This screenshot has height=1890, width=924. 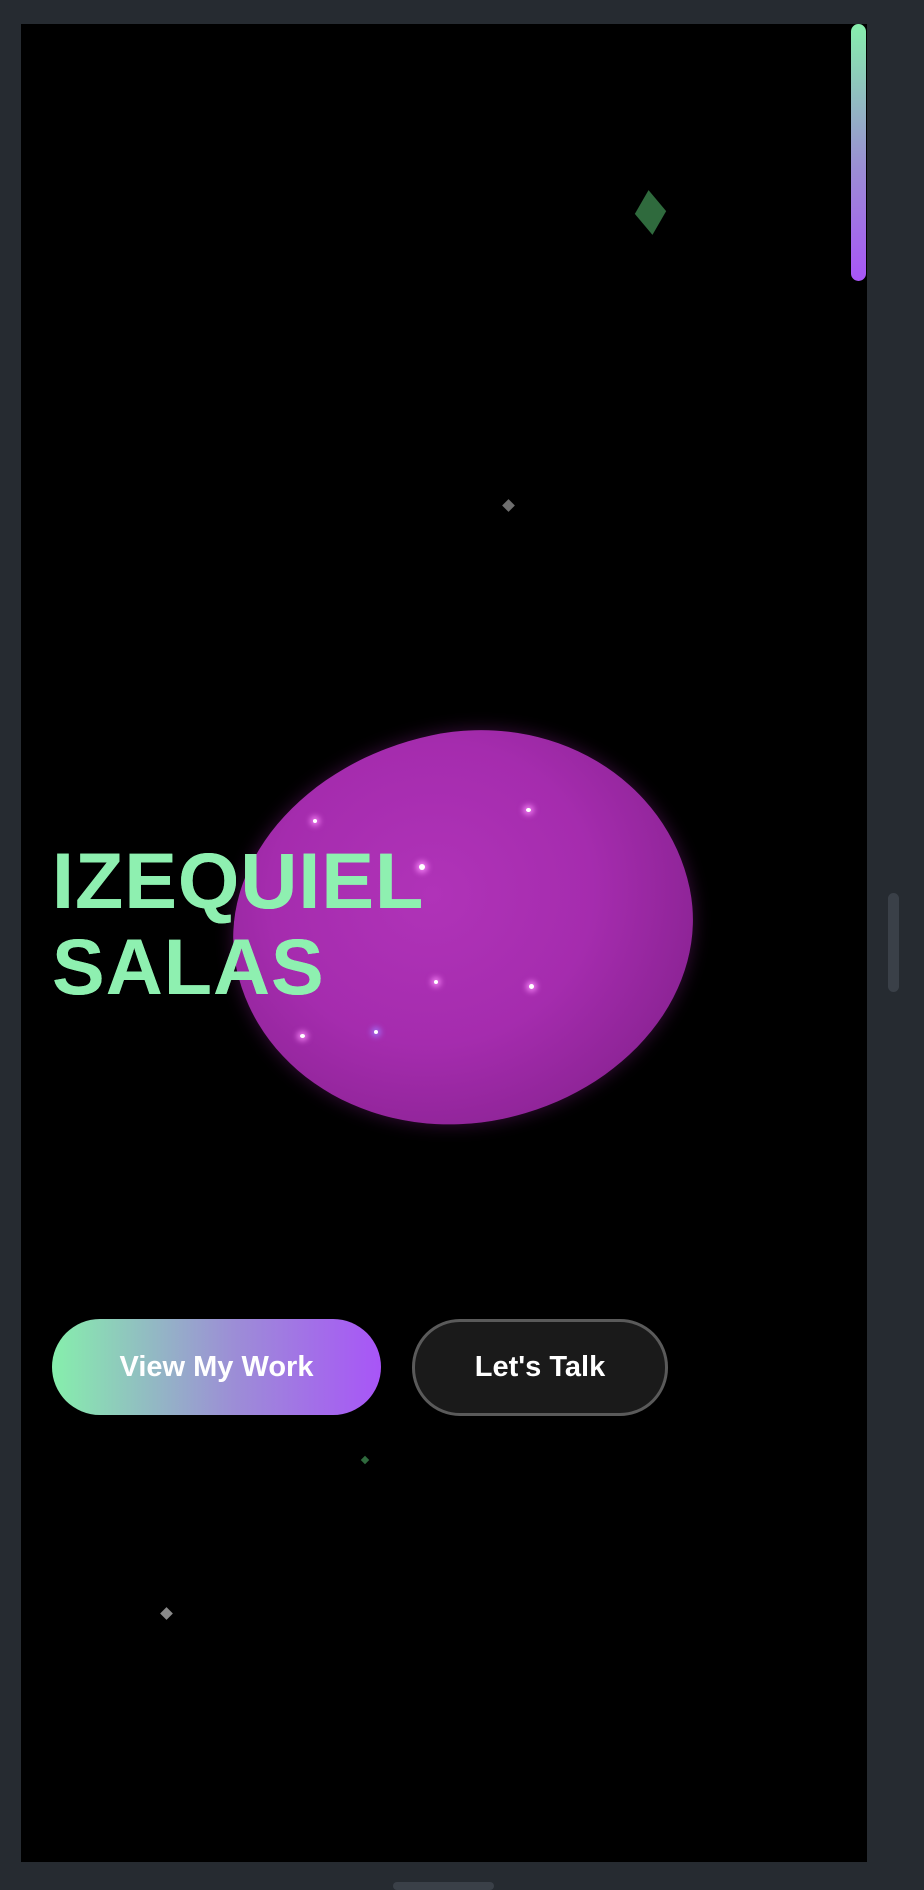 I want to click on home-indicator, so click(x=443, y=1886).